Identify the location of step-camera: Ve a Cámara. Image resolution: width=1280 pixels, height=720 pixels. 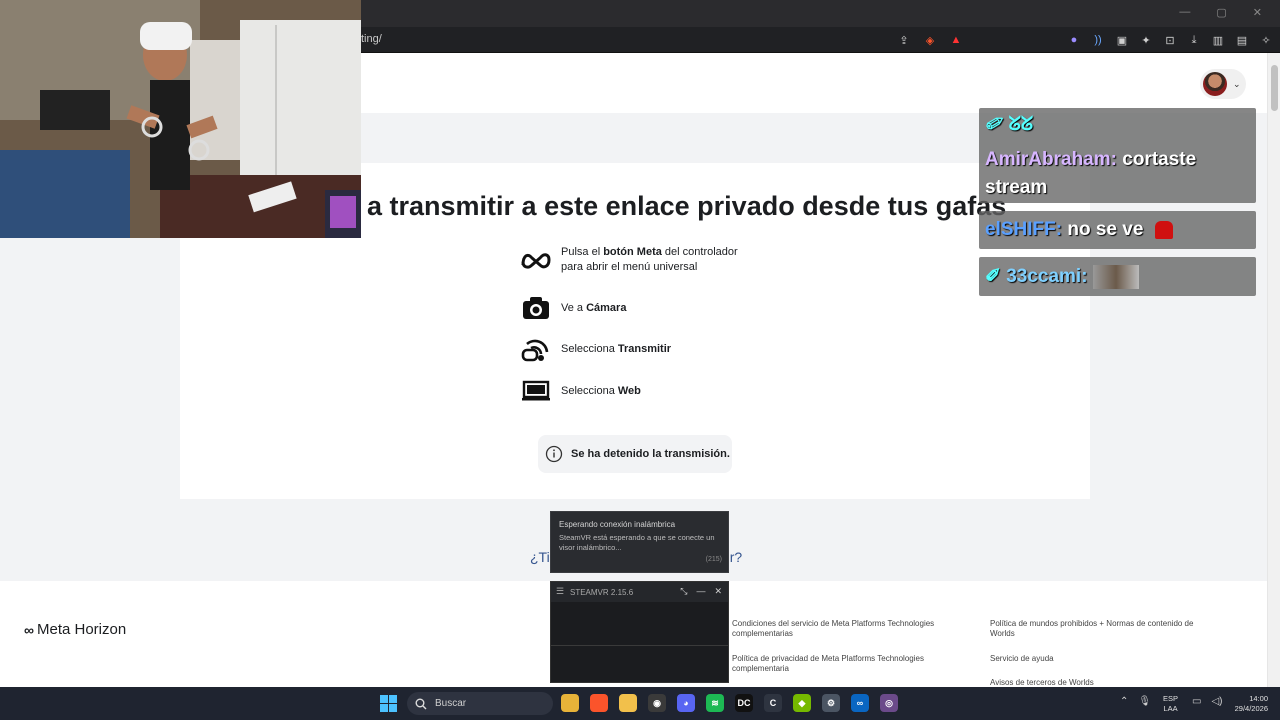
(573, 308).